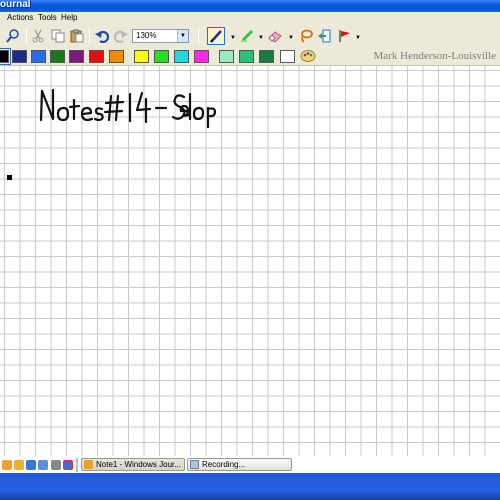 The image size is (500, 500). Describe the element at coordinates (233, 38) in the screenshot. I see `pen-dropdown-icon: ▼` at that location.